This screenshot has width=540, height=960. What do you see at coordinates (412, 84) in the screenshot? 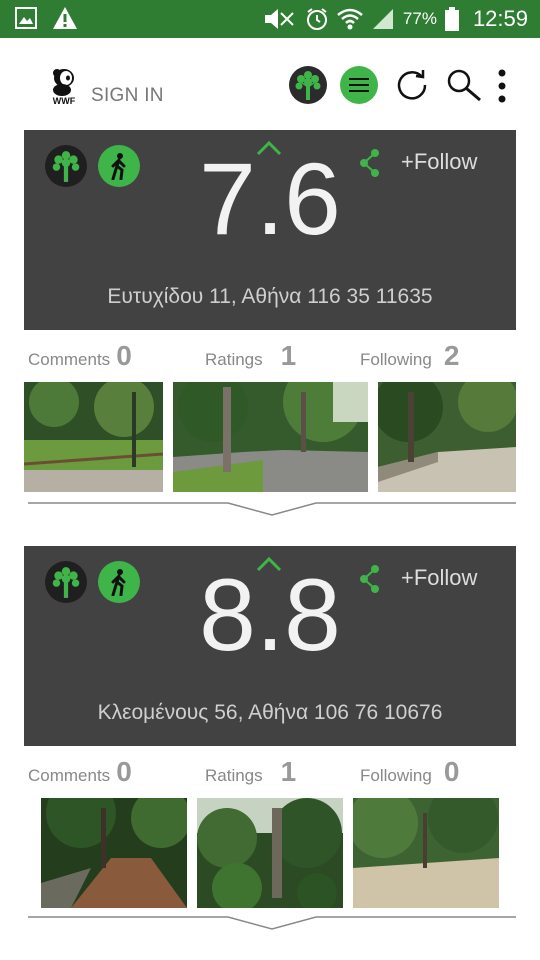
I see `refresh-icon` at bounding box center [412, 84].